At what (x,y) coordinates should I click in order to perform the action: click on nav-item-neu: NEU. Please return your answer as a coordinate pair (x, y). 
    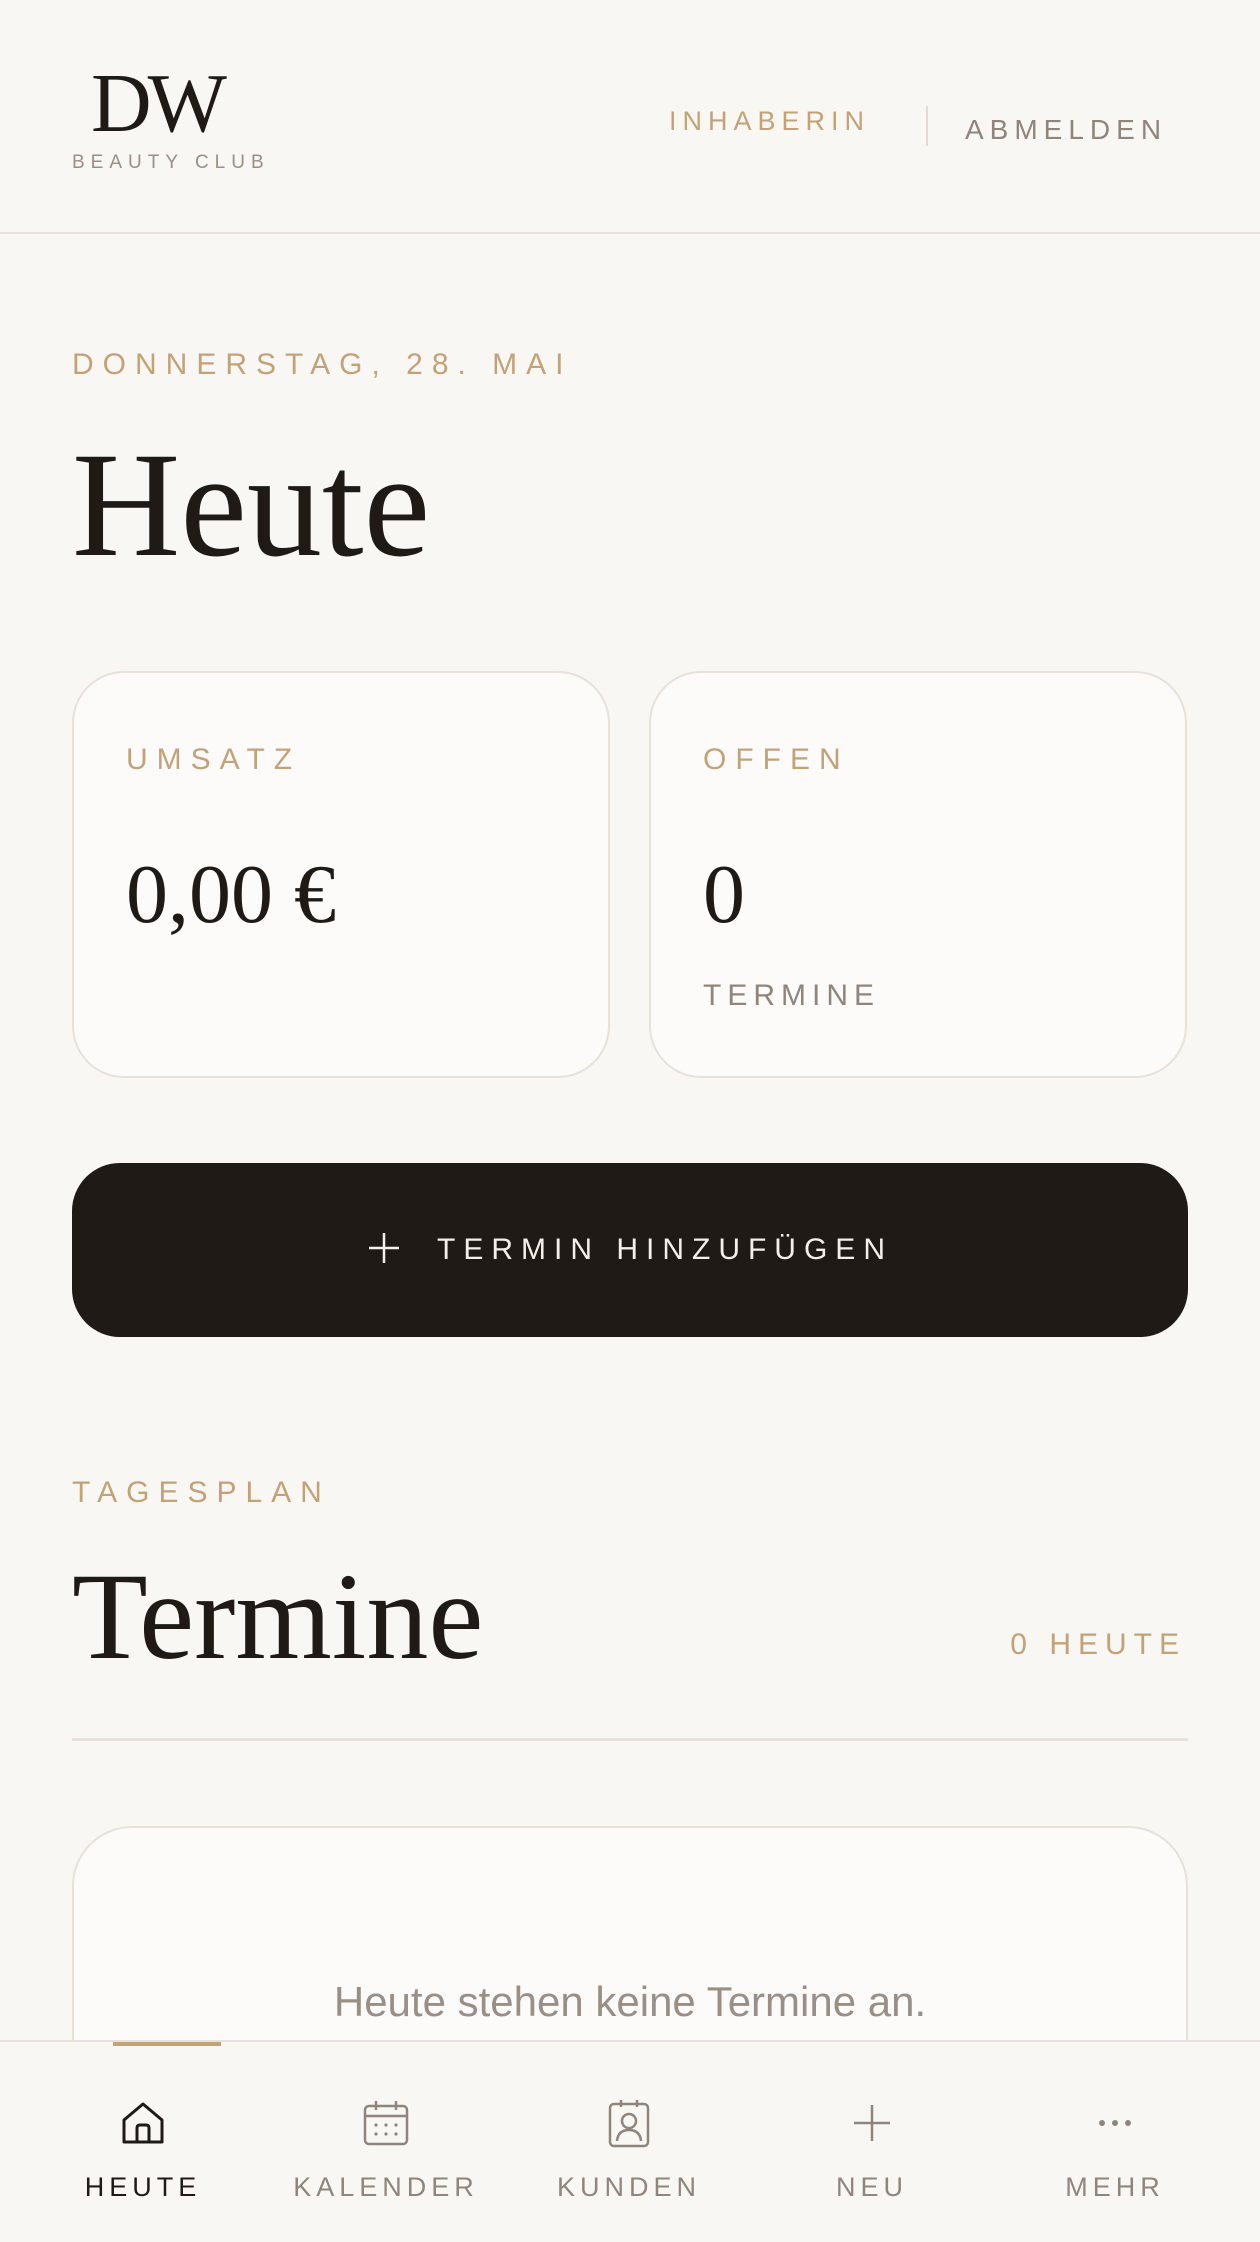
    Looking at the image, I should click on (872, 2142).